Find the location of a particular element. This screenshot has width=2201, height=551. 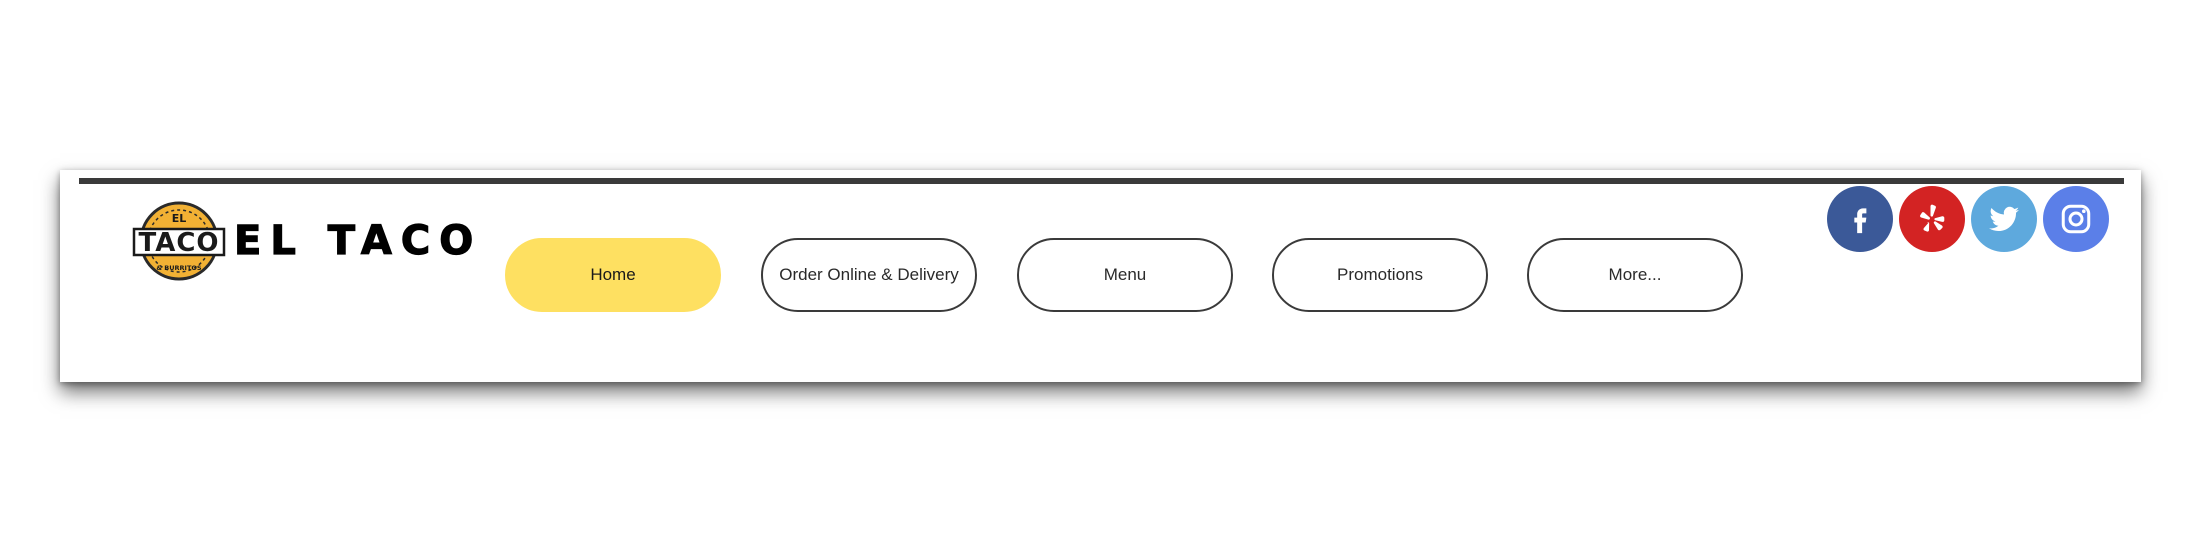

taco-badge-icon: EL TACO & BURRITOS is located at coordinates (179, 241).